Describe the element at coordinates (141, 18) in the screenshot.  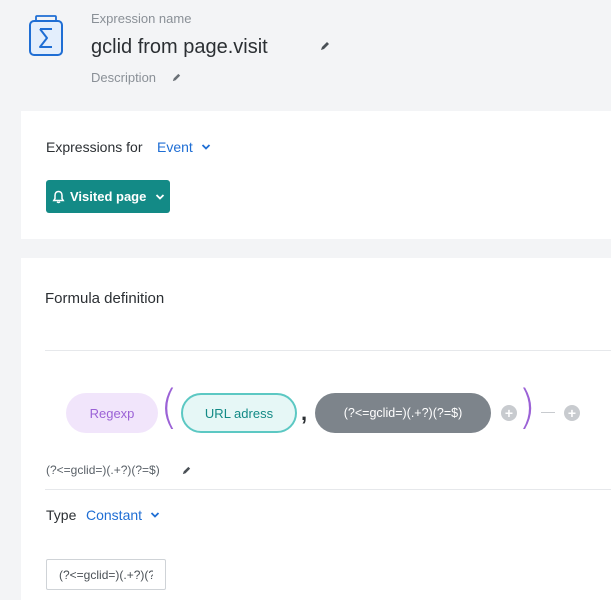
I see `expression-name-label: Expression name` at that location.